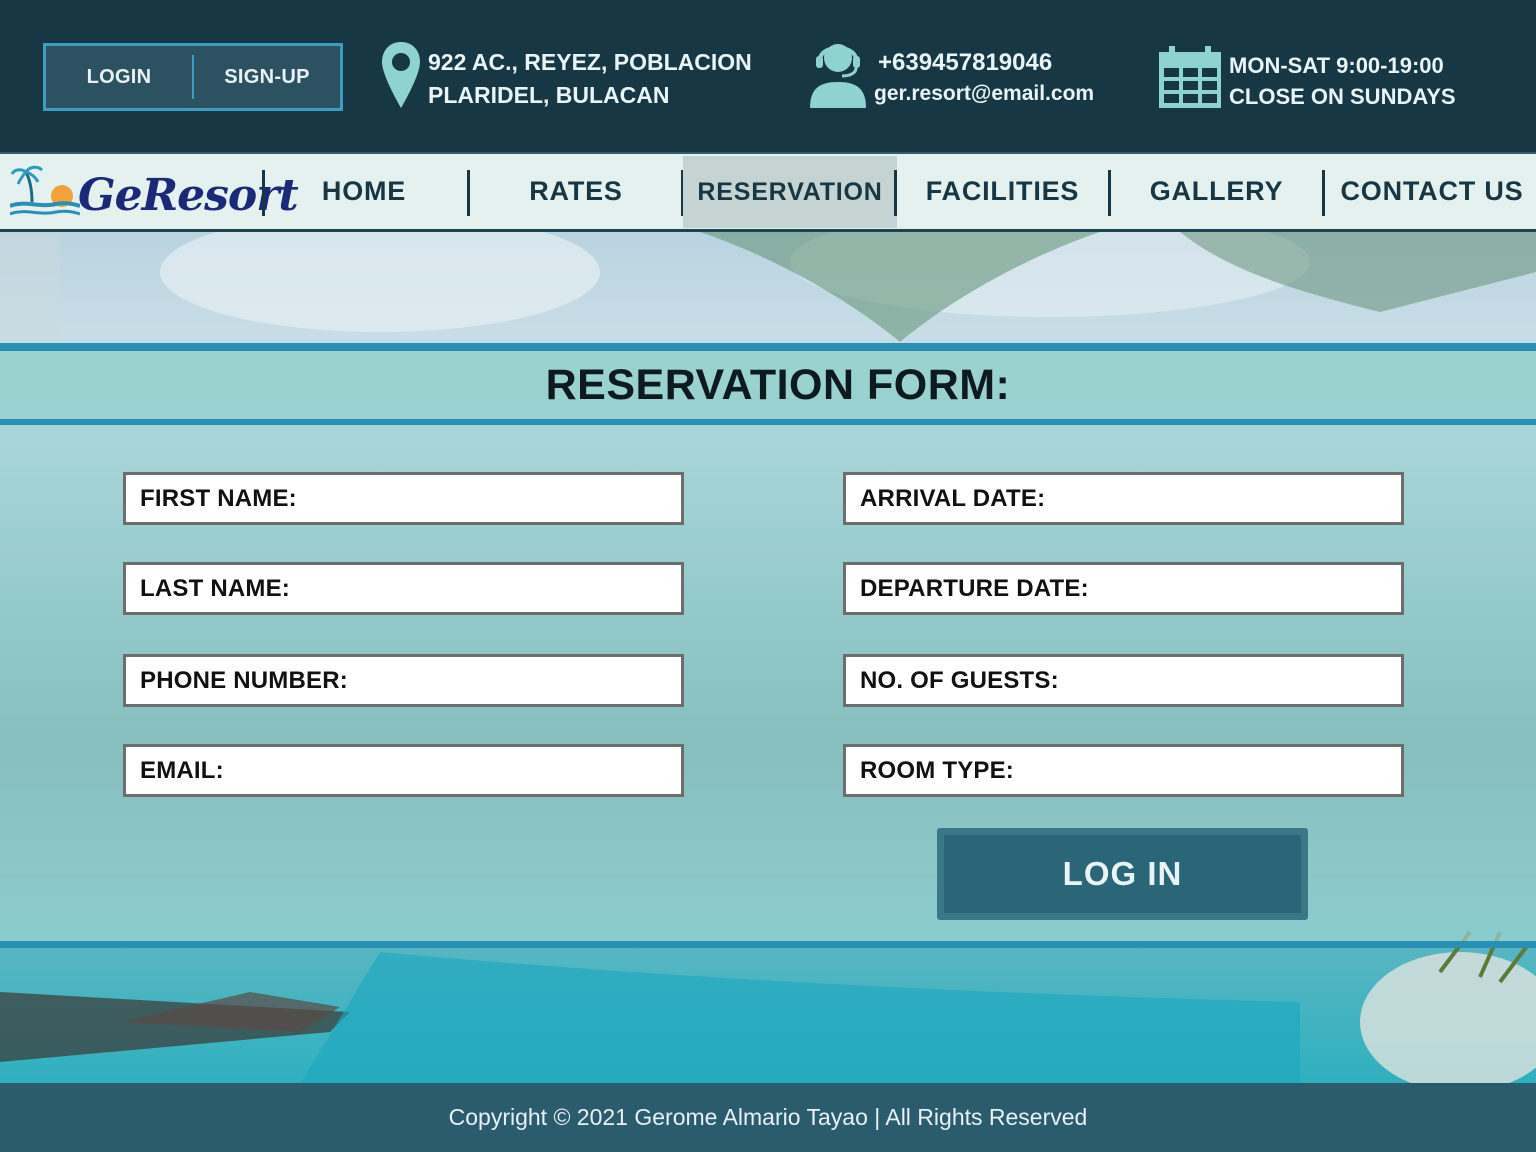 Image resolution: width=1536 pixels, height=1152 pixels. I want to click on nav-facilities: FACILITIES, so click(1002, 191).